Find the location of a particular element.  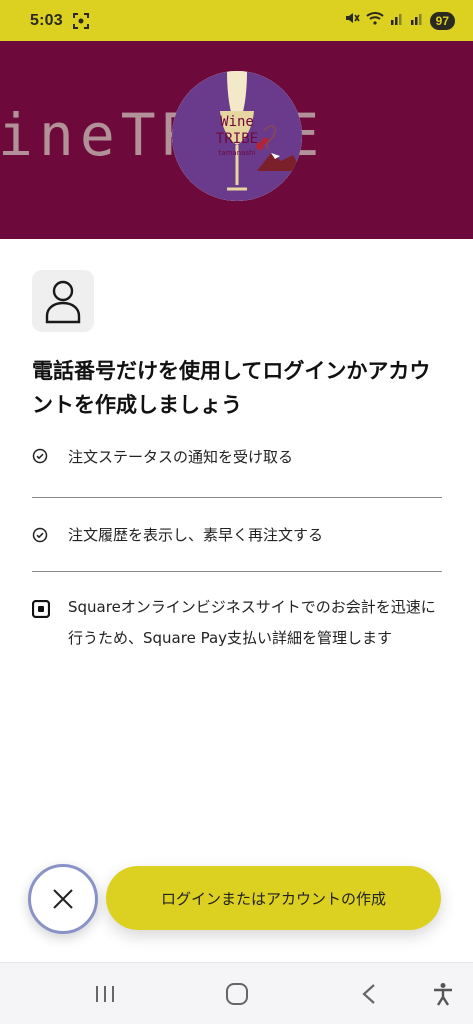

feature-list: 注文ステータスの通知を受け取る 注文履歴を表示し、素早く再注文する is located at coordinates (237, 510).